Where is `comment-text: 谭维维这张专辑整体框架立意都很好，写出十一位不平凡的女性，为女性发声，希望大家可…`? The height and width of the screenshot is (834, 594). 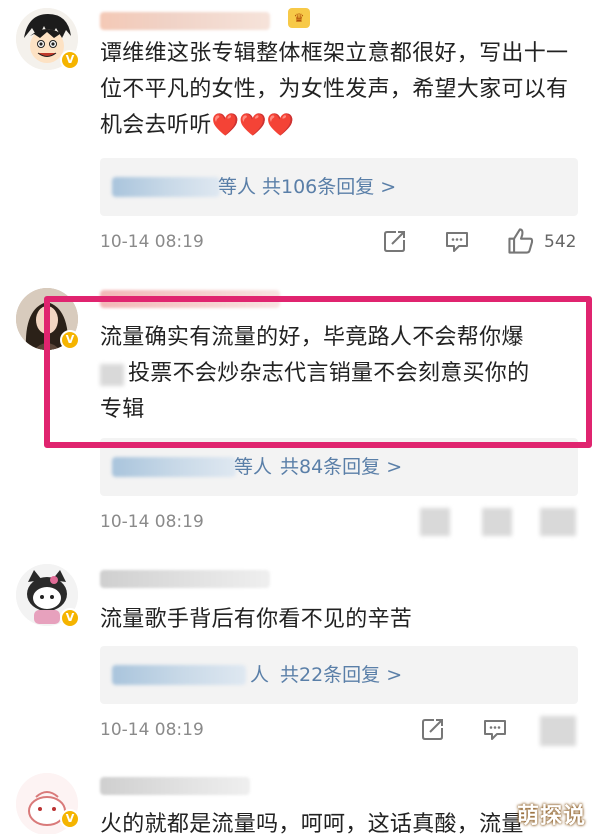
comment-text: 谭维维这张专辑整体框架立意都很好，写出十一位不平凡的女性，为女性发声，希望大家可… is located at coordinates (334, 89).